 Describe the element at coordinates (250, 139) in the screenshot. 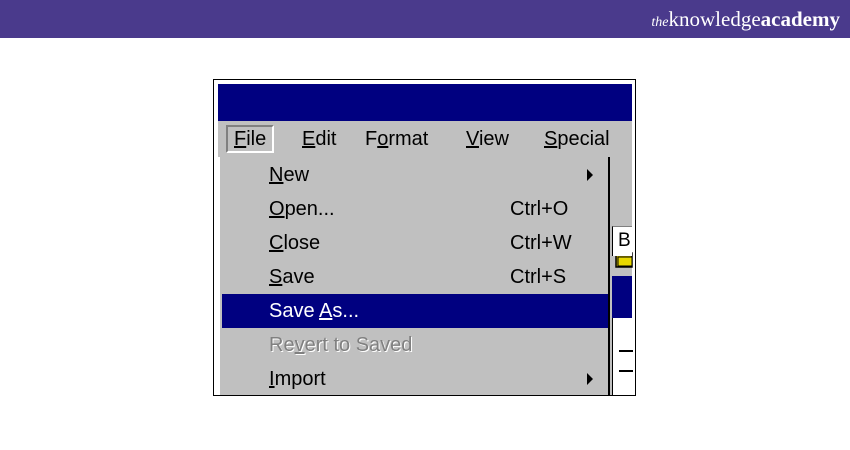

I see `menu-file: File` at that location.